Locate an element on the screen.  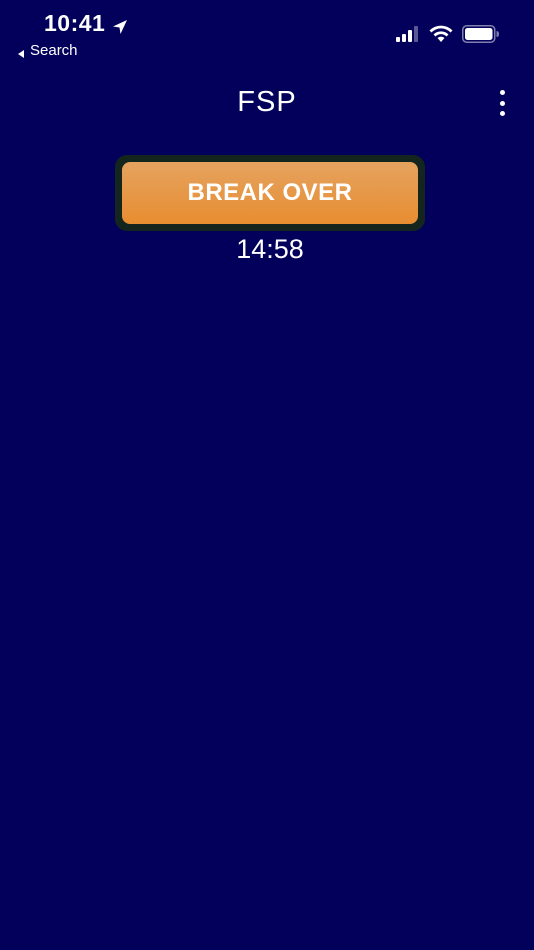
wifi-icon is located at coordinates (441, 36).